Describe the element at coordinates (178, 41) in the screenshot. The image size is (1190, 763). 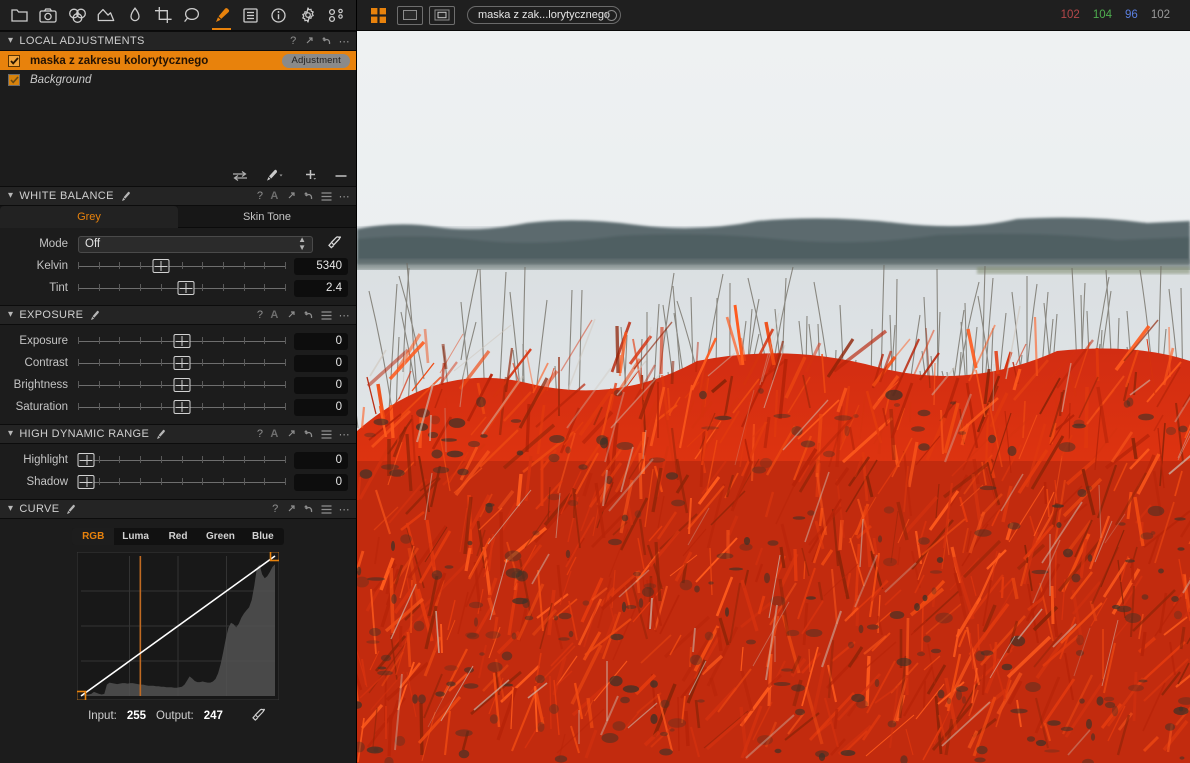
I see `section-header-local-adjustments: ▾ LOCAL ADJUSTMENTS ? ⋯` at that location.